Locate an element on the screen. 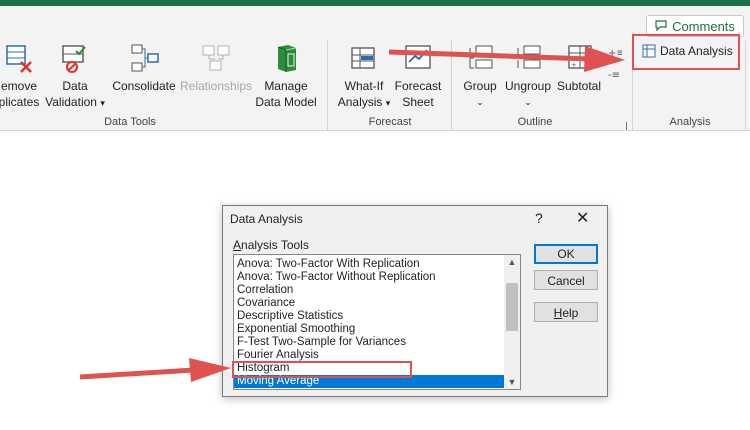  data-validation-label-2: Validation is located at coordinates (71, 102).